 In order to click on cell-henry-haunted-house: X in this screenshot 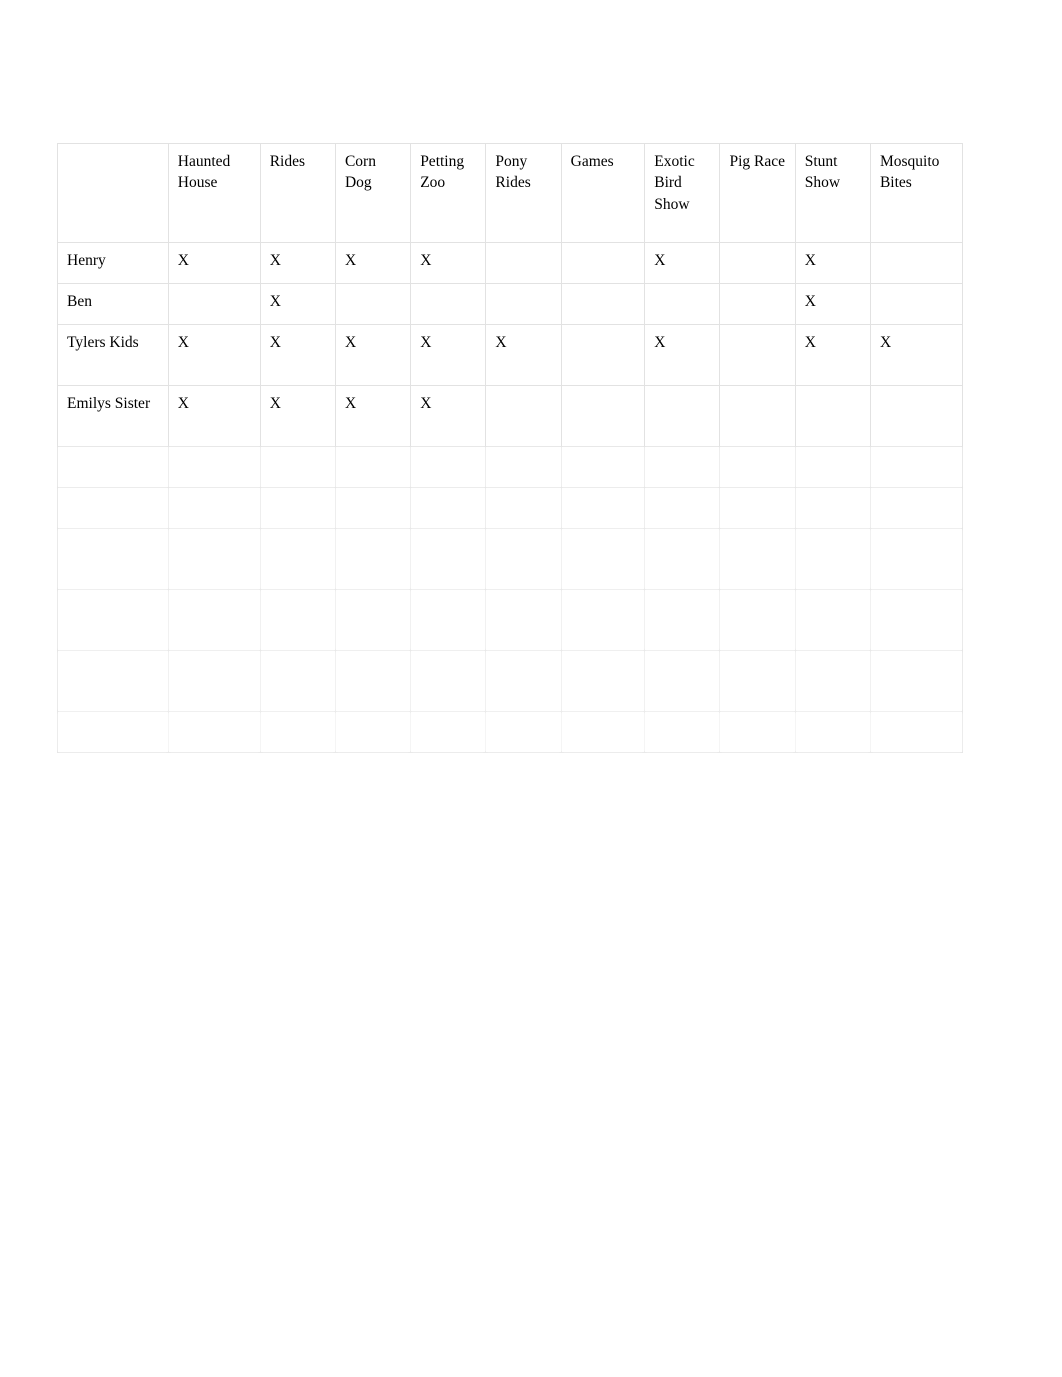, I will do `click(214, 263)`.